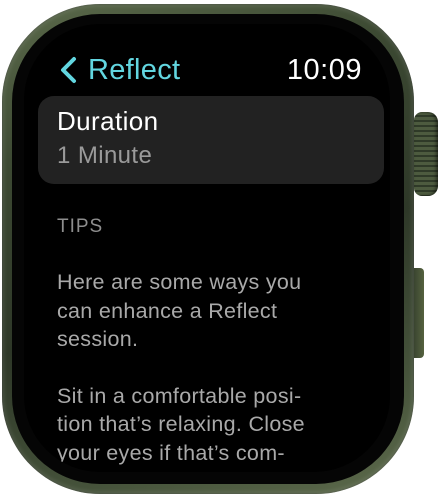  I want to click on tips-heading: TIPS, so click(80, 226).